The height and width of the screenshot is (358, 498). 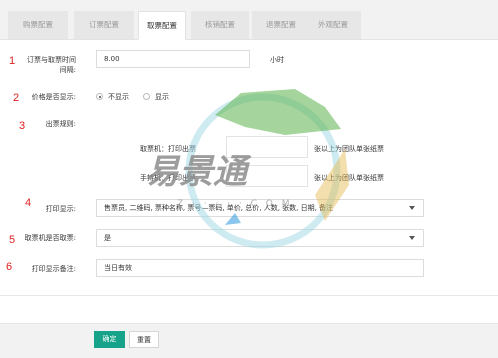 I want to click on handheld-rule-input, so click(x=267, y=176).